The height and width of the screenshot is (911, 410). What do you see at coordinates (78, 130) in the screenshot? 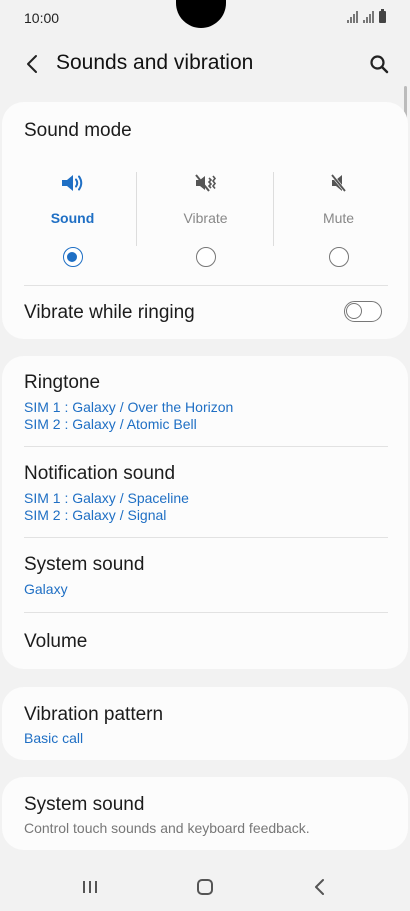
I see `sound-mode-title: Sound mode` at bounding box center [78, 130].